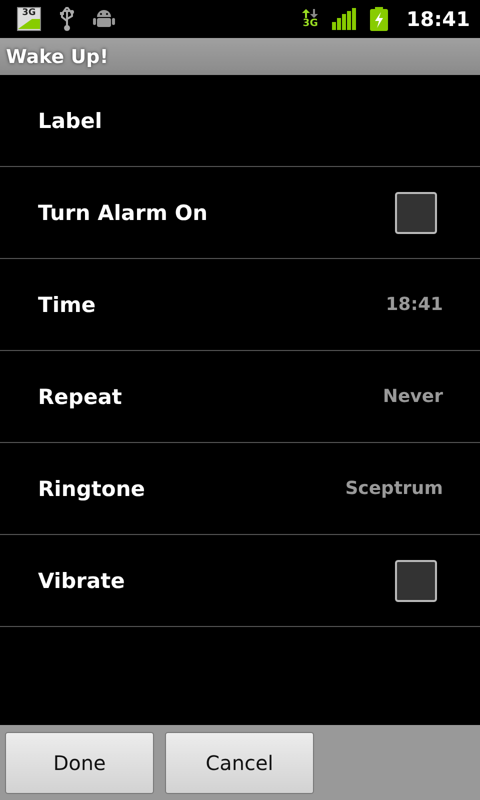 The image size is (480, 800). I want to click on setting-label: Turn Alarm On, so click(123, 212).